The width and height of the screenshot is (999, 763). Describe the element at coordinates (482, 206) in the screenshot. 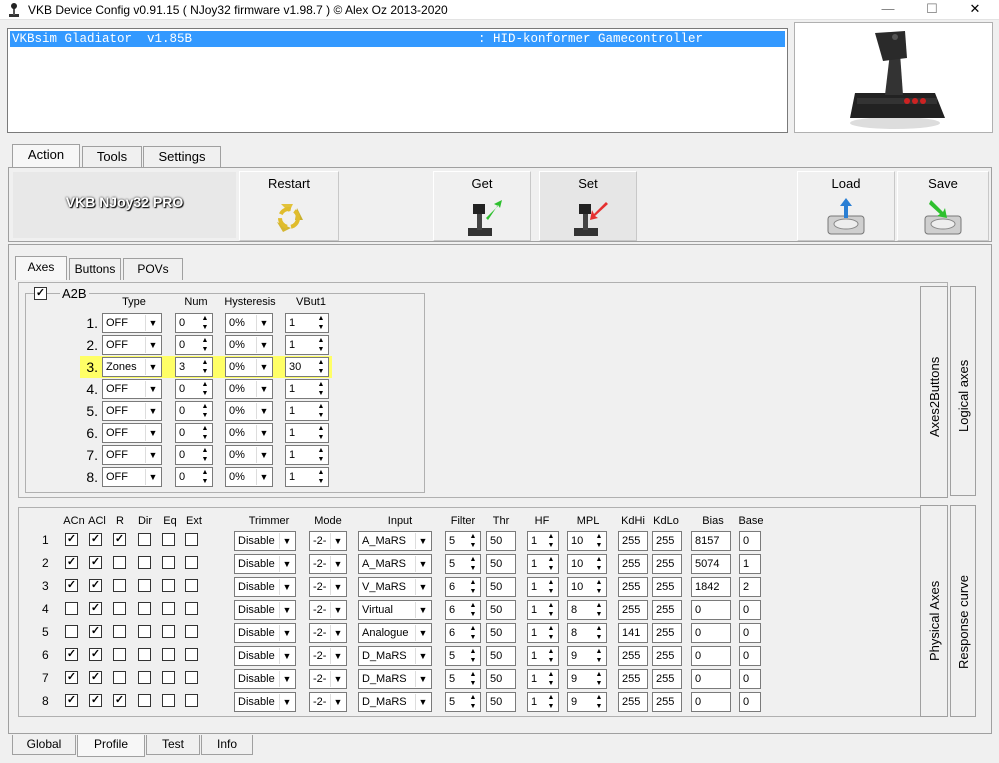

I see `get-button: Get` at that location.